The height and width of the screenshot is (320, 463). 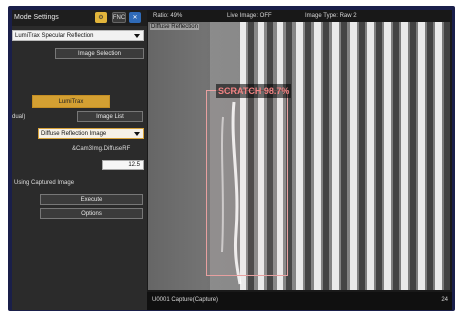 I want to click on using-captured-text: Using Captured Image, so click(x=44, y=183).